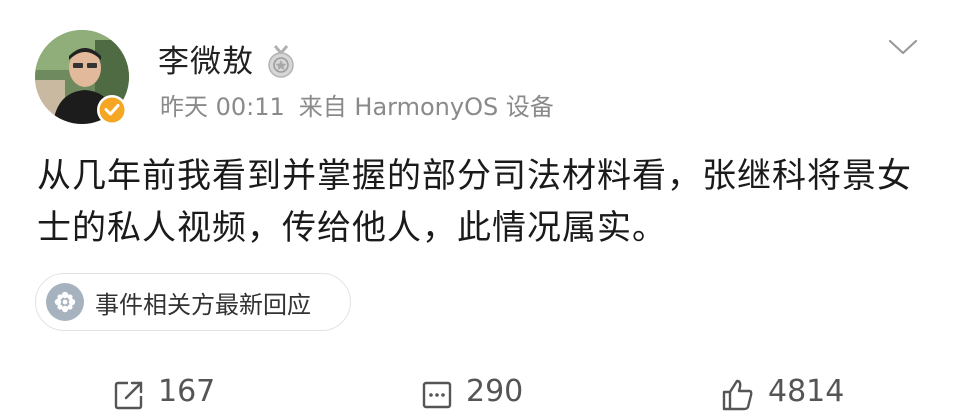 The image size is (960, 412). Describe the element at coordinates (495, 391) in the screenshot. I see `comment-count: 290` at that location.